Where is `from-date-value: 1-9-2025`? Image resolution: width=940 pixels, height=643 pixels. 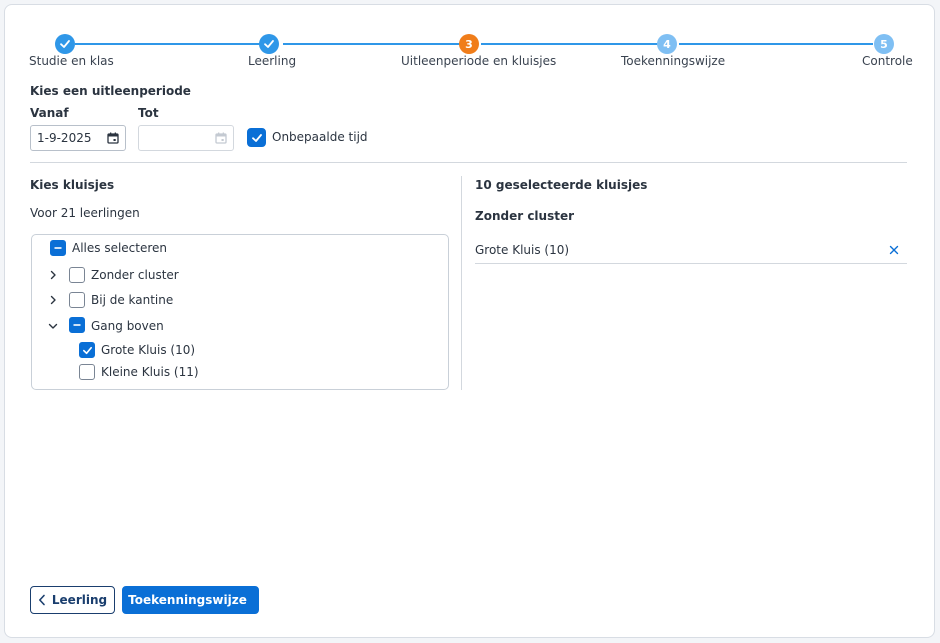 from-date-value: 1-9-2025 is located at coordinates (64, 138).